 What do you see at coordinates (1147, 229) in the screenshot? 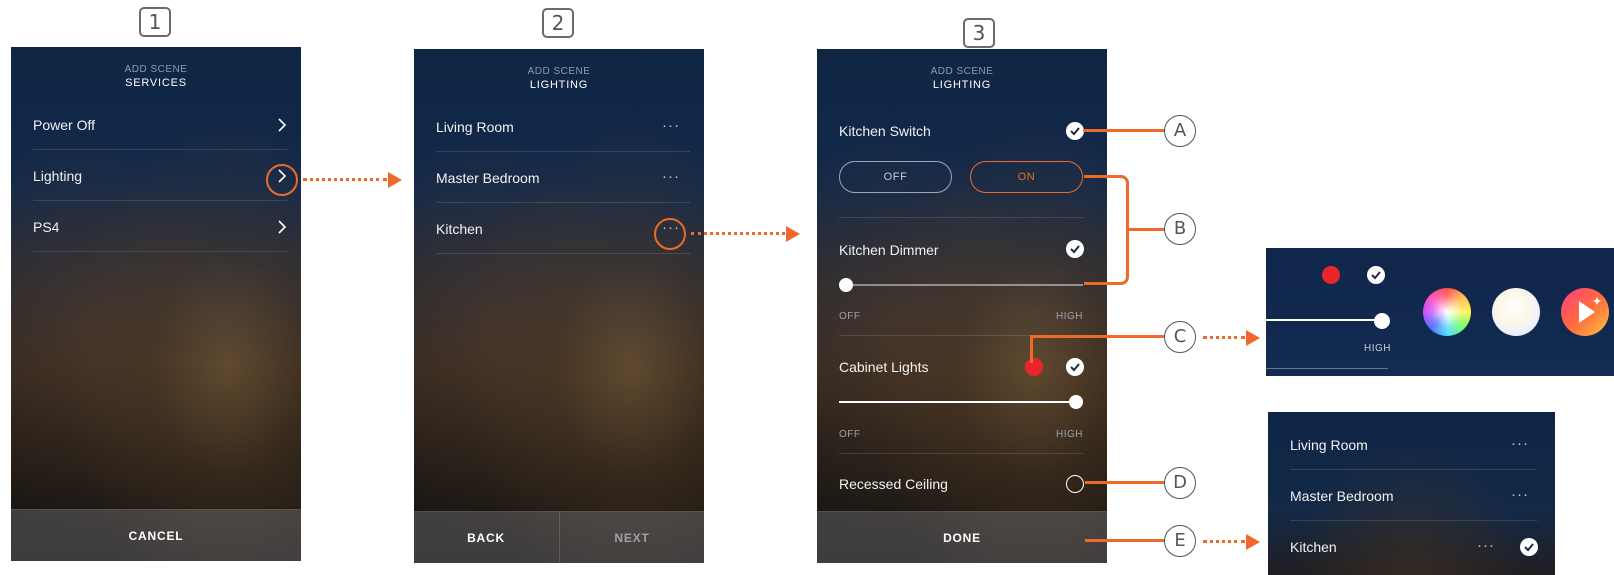
I see `callout-line-b` at bounding box center [1147, 229].